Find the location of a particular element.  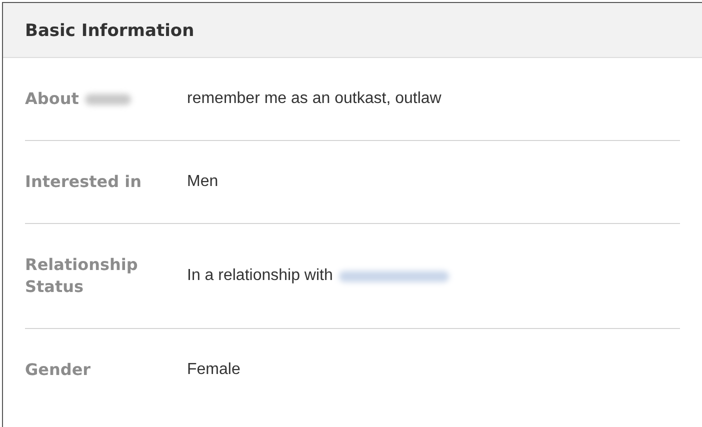

section-title: Basic Information is located at coordinates (352, 30).